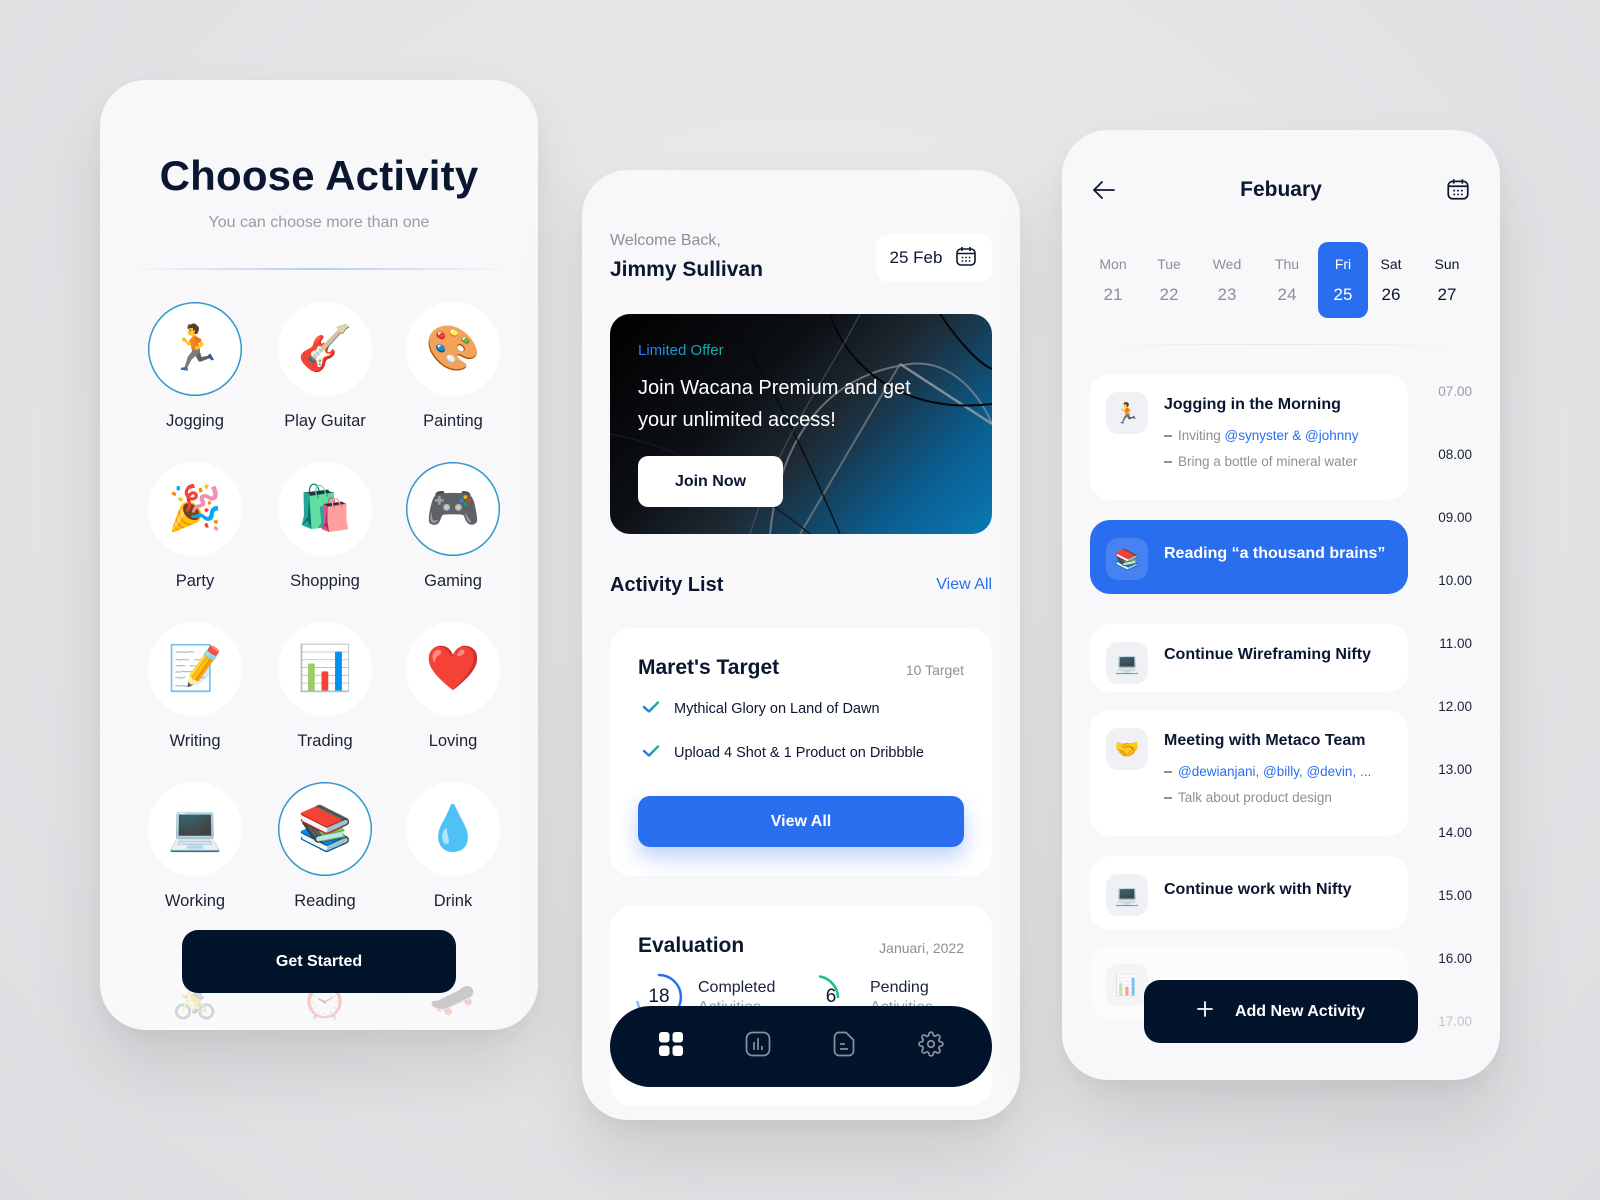 Image resolution: width=1600 pixels, height=1200 pixels. I want to click on activity-label: Reading, so click(325, 901).